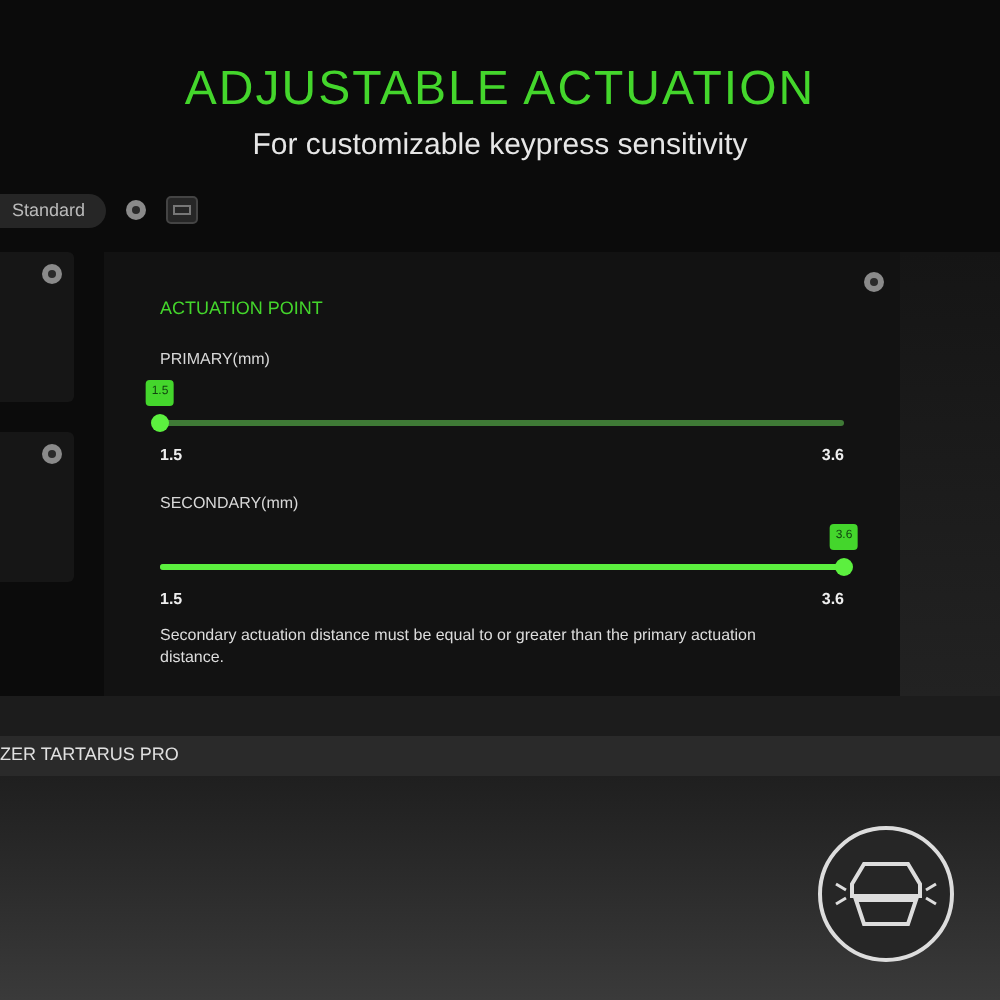  Describe the element at coordinates (53, 210) in the screenshot. I see `mode-dropdown: Standard` at that location.